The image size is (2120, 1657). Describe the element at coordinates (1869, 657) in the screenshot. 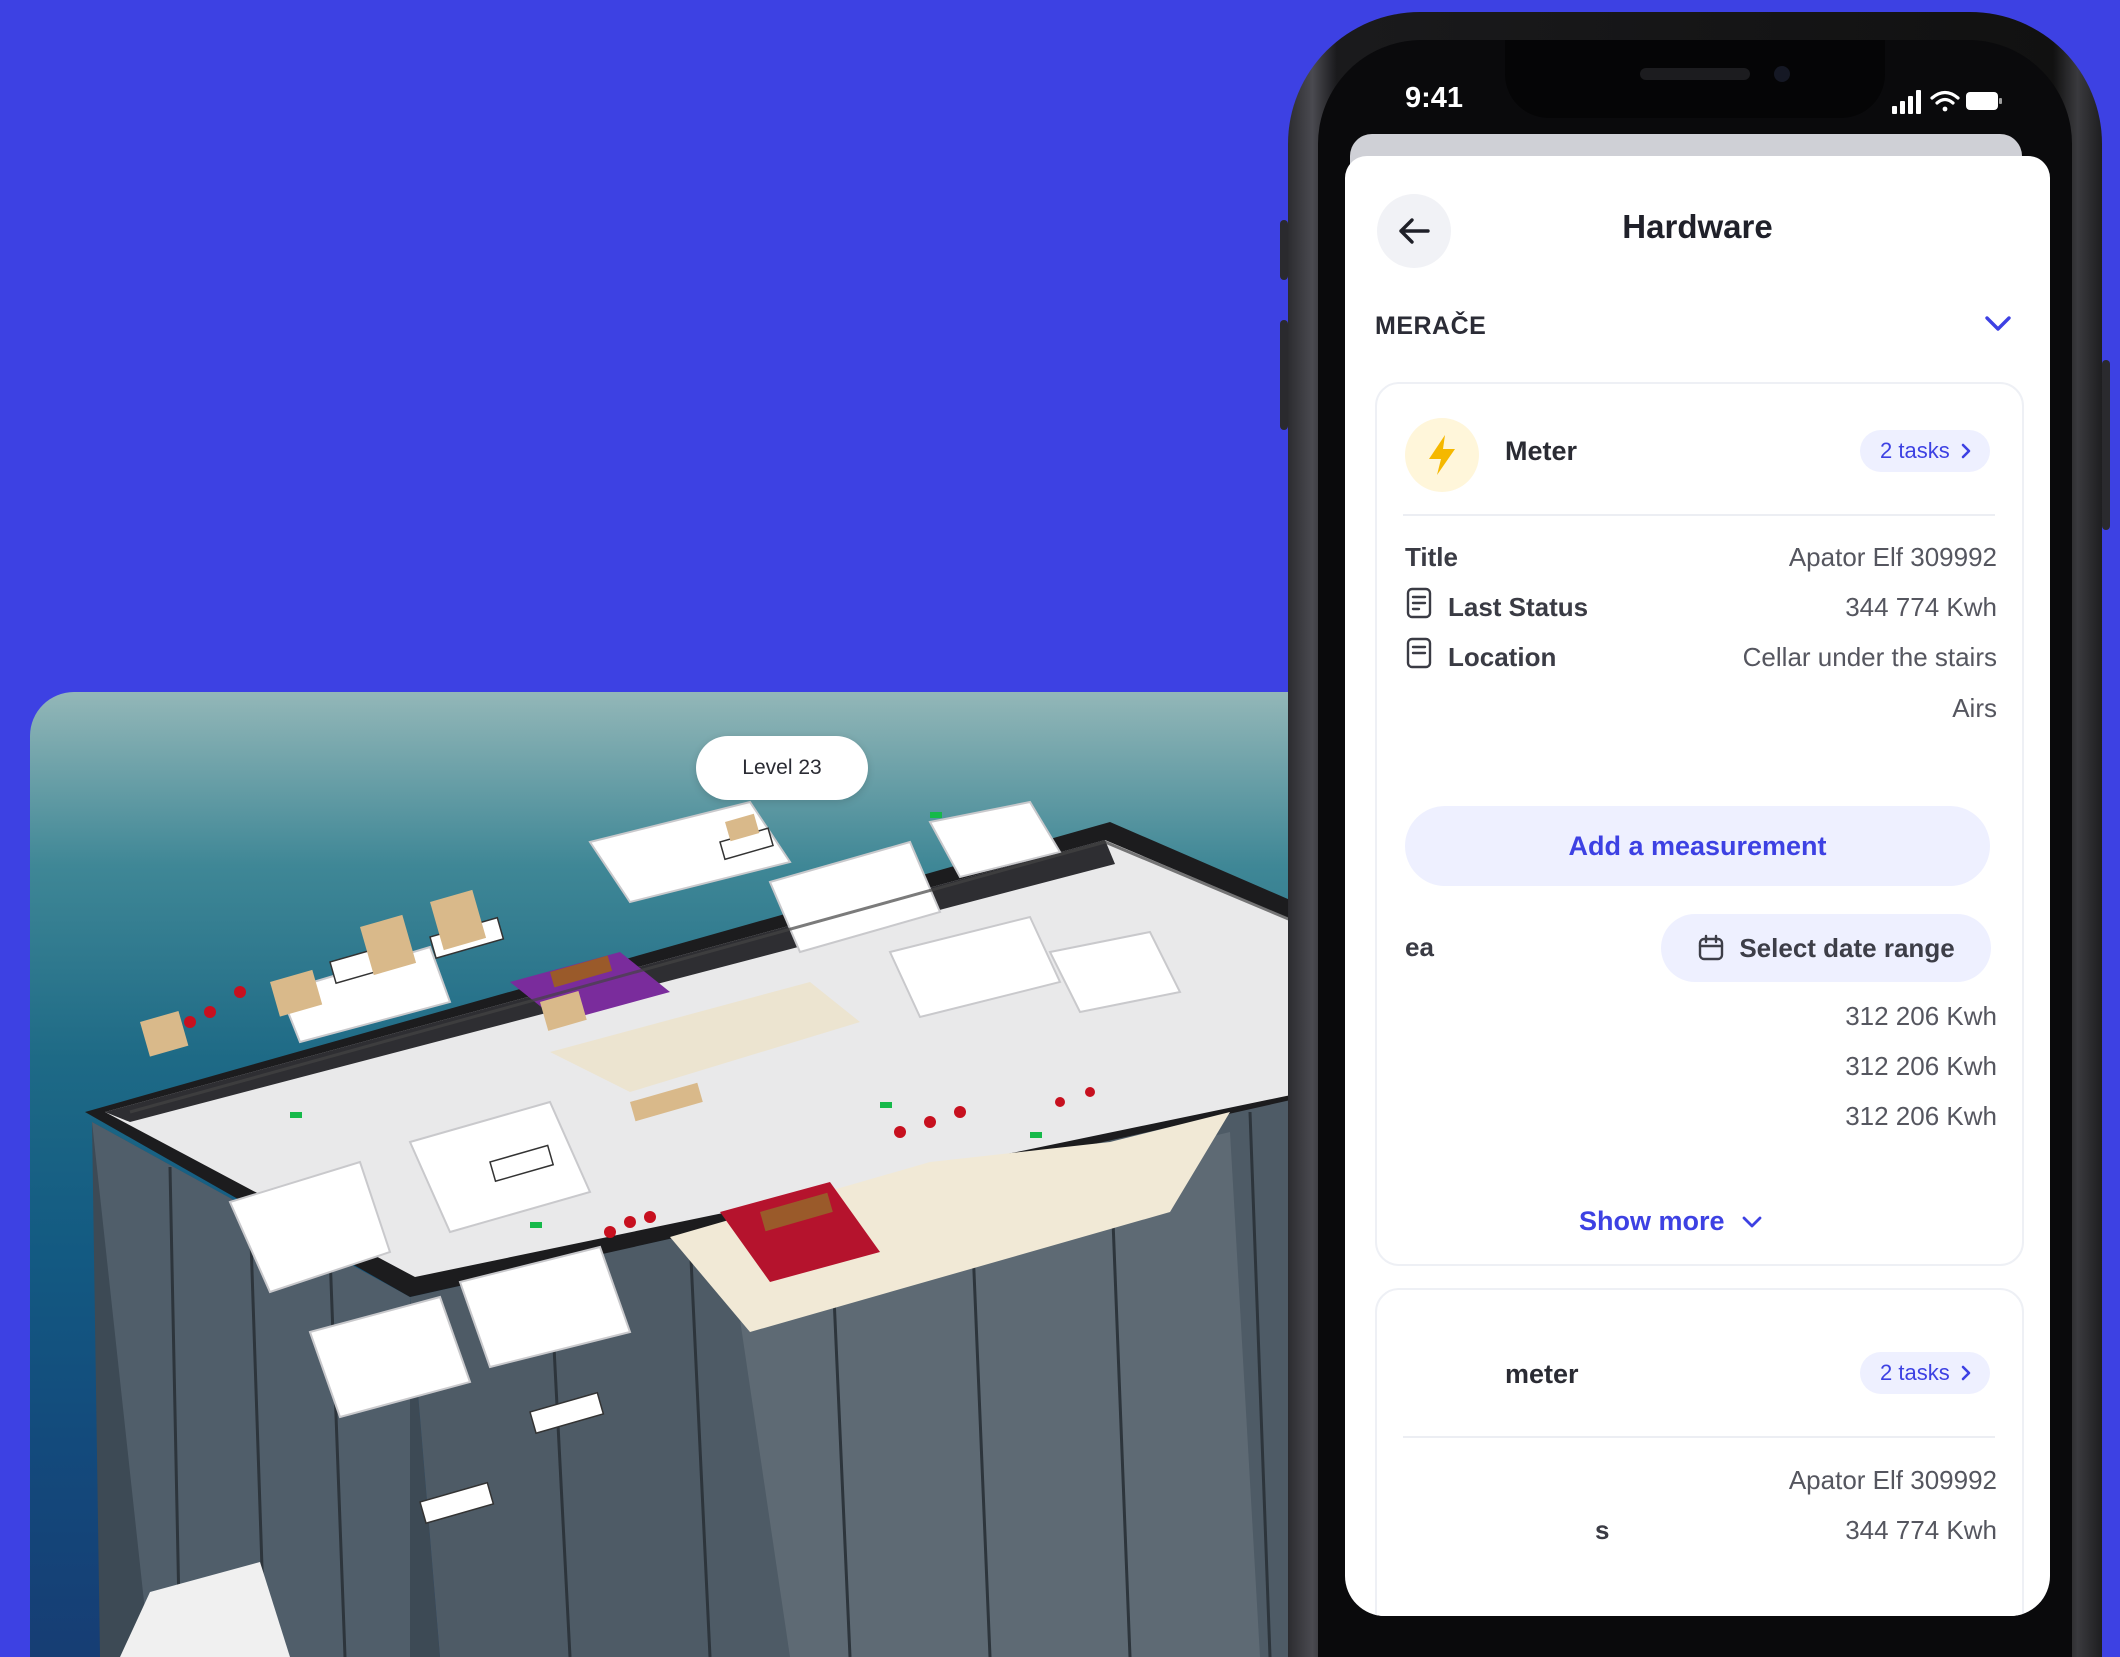

I see `row-value-location: Cellar under the stairs` at that location.